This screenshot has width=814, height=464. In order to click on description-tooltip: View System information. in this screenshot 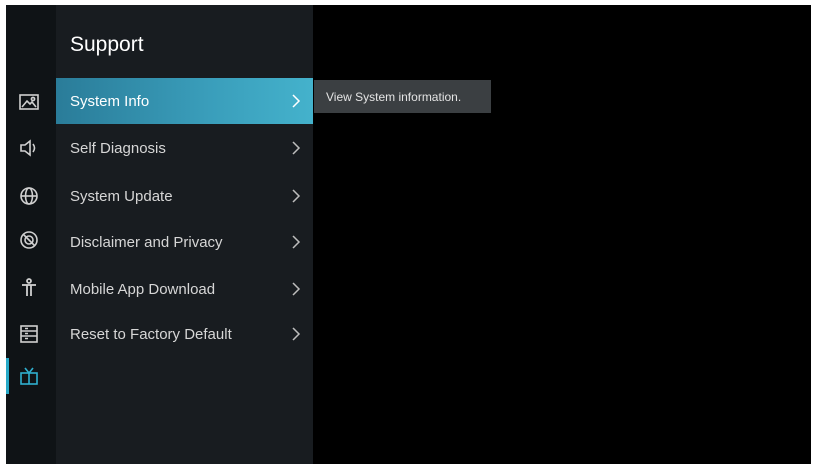, I will do `click(402, 96)`.